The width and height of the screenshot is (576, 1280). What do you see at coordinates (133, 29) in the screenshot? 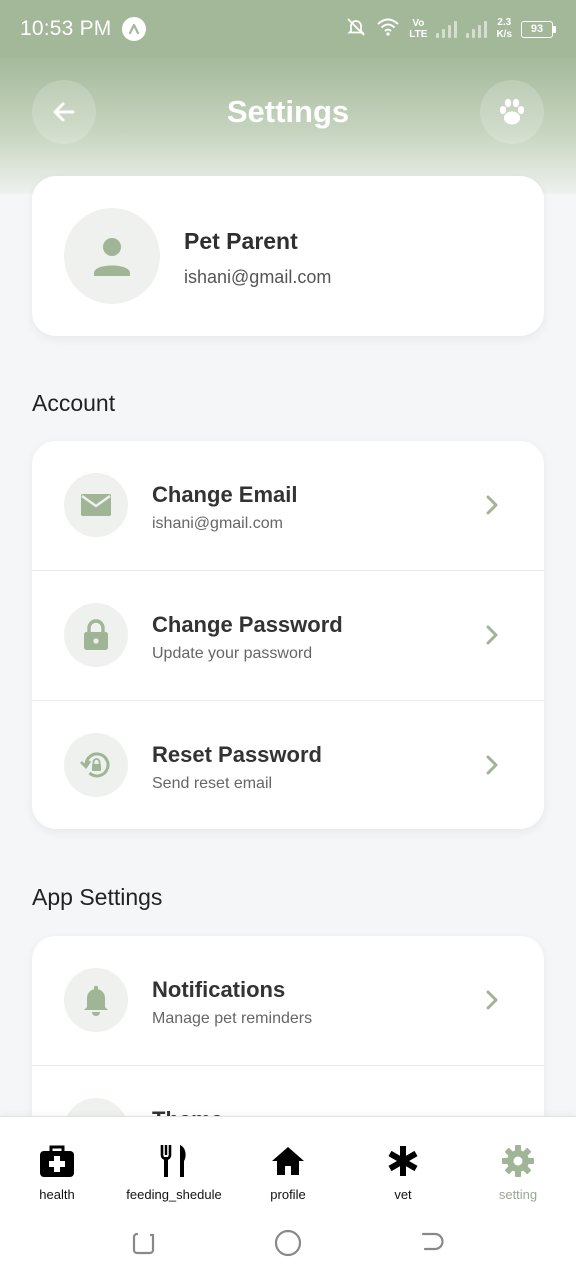
I see `app-notification-icon` at bounding box center [133, 29].